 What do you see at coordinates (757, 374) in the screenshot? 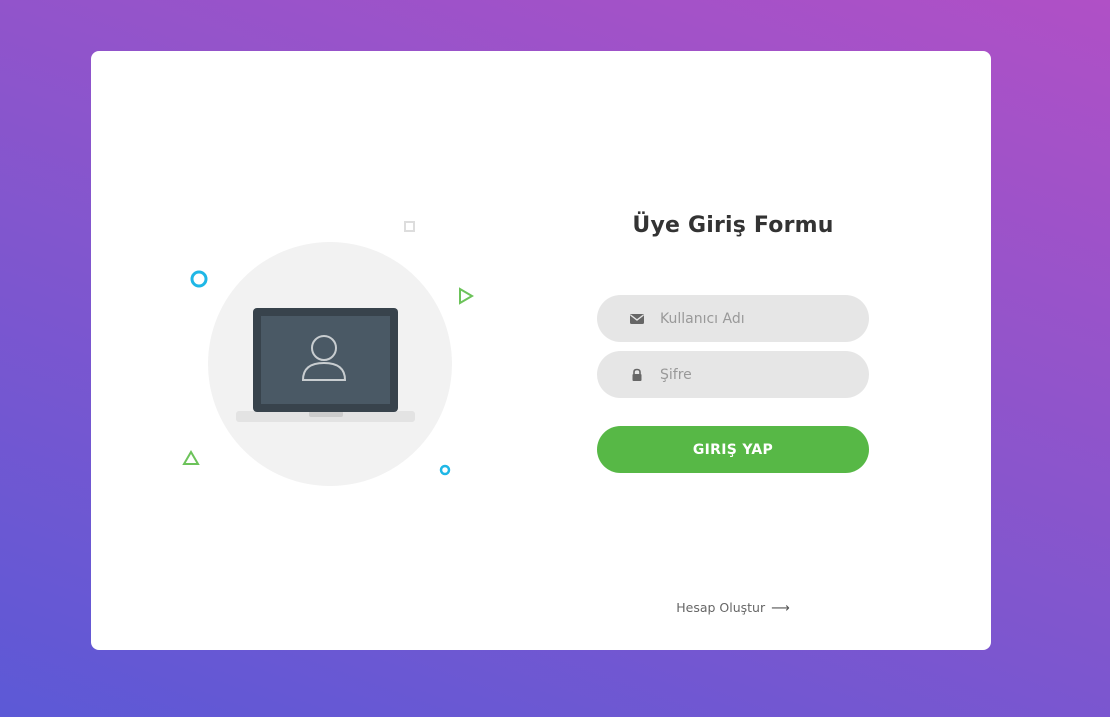
I see `password-input` at bounding box center [757, 374].